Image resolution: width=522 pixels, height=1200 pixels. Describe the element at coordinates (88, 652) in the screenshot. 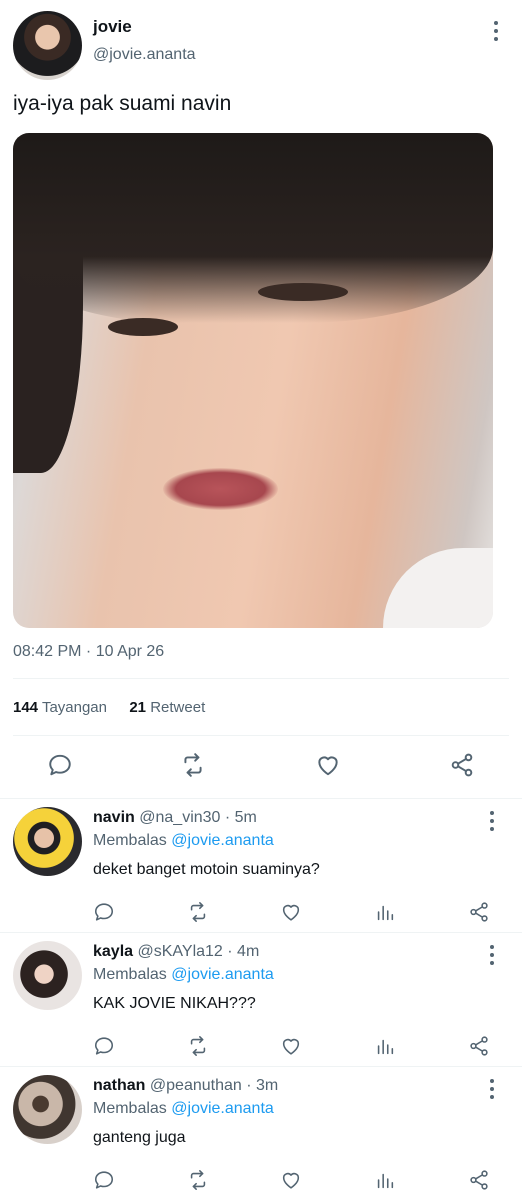

I see `tweet-timestamp: 08:42 PM · 10 Apr 26` at that location.